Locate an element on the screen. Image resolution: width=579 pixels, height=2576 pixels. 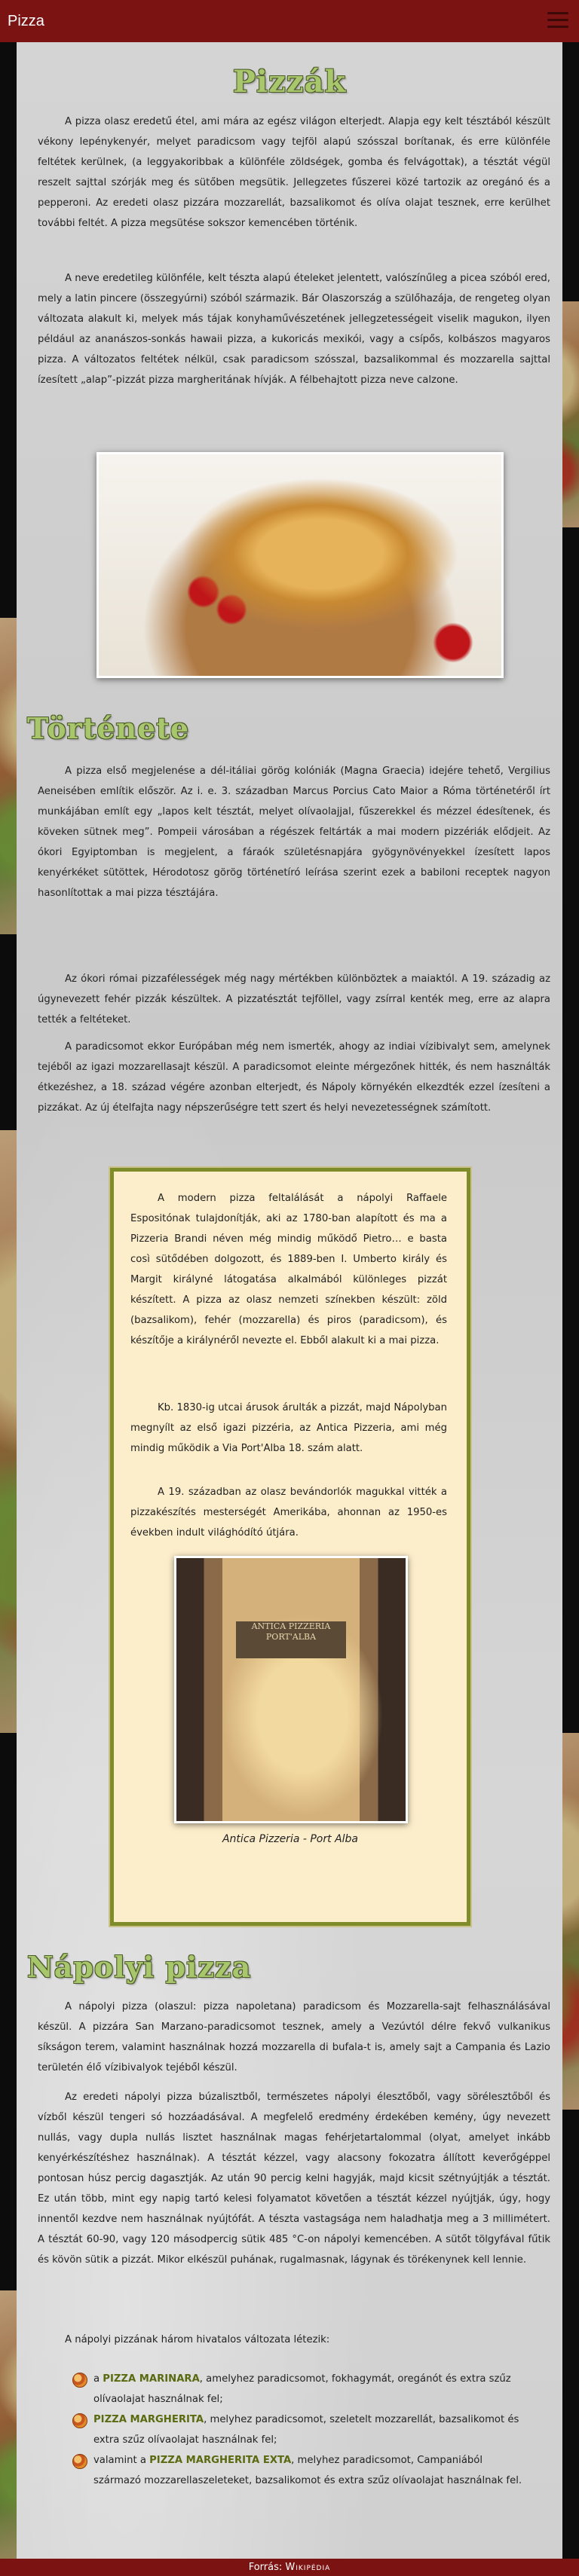
variant-name: PIZZA MARGHERITA is located at coordinates (148, 2419).